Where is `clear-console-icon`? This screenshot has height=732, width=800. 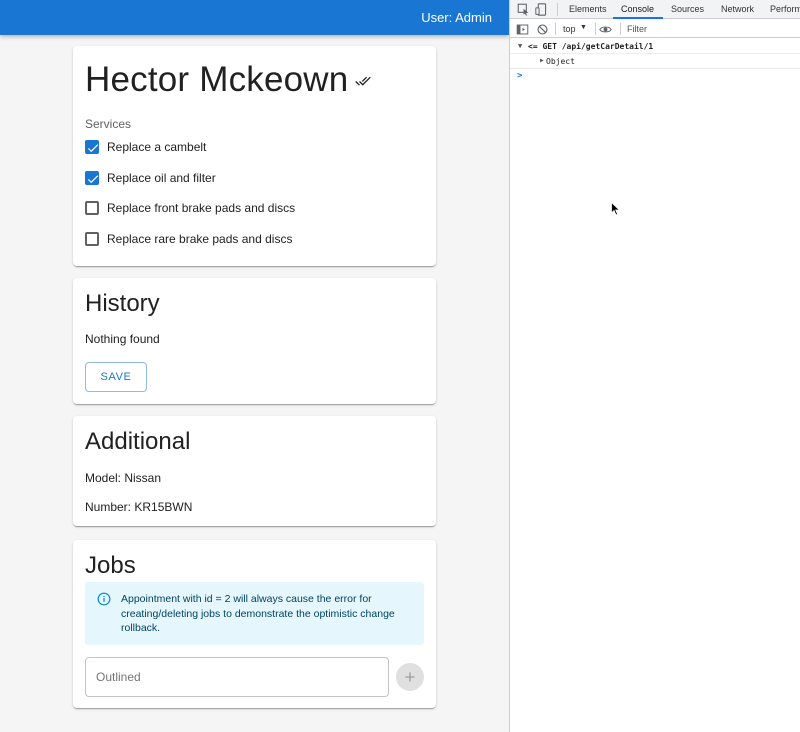
clear-console-icon is located at coordinates (542, 29).